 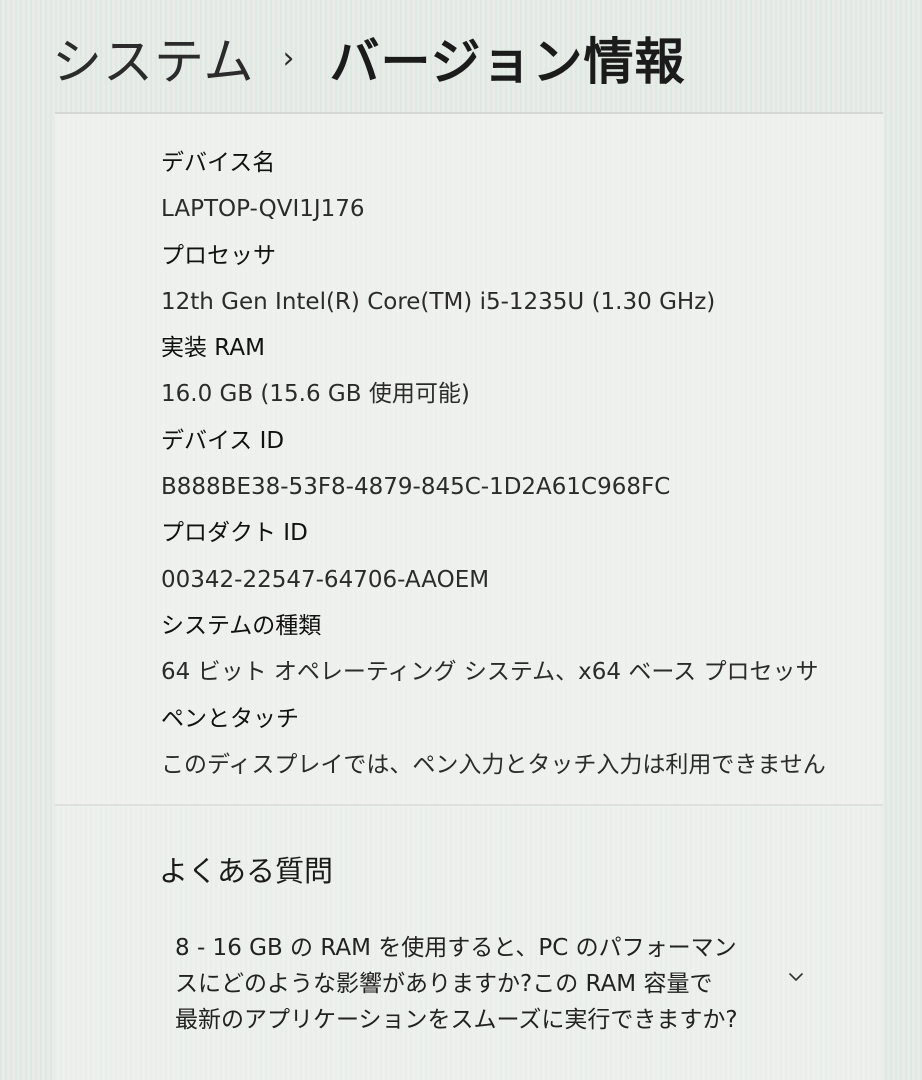 What do you see at coordinates (241, 625) in the screenshot?
I see `spec-label-system-type: システムの種類` at bounding box center [241, 625].